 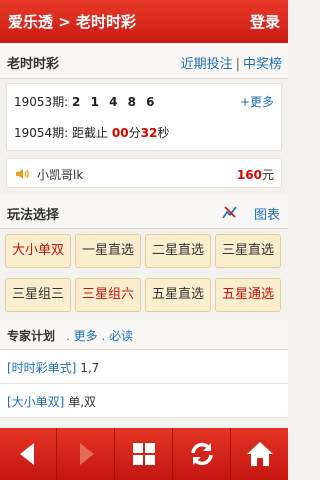 What do you see at coordinates (257, 101) in the screenshot?
I see `more-draws-link: +更多` at bounding box center [257, 101].